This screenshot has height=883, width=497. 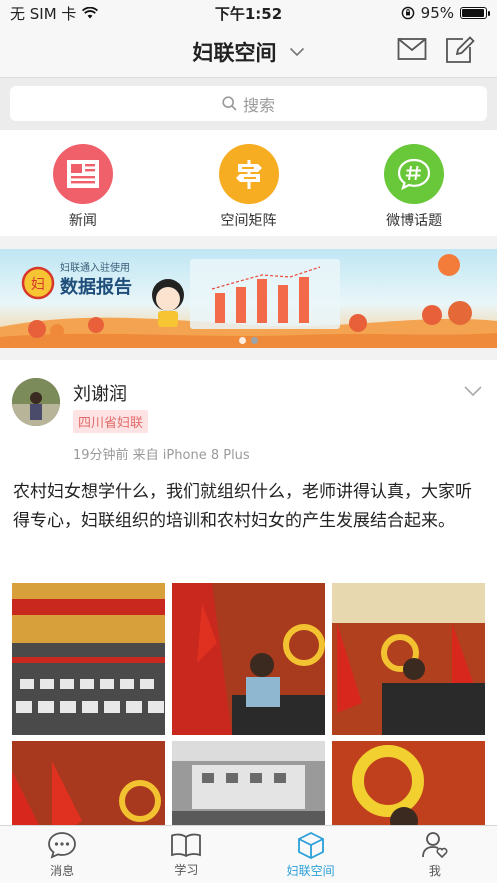 I want to click on tab-label-me: 我, so click(x=434, y=870).